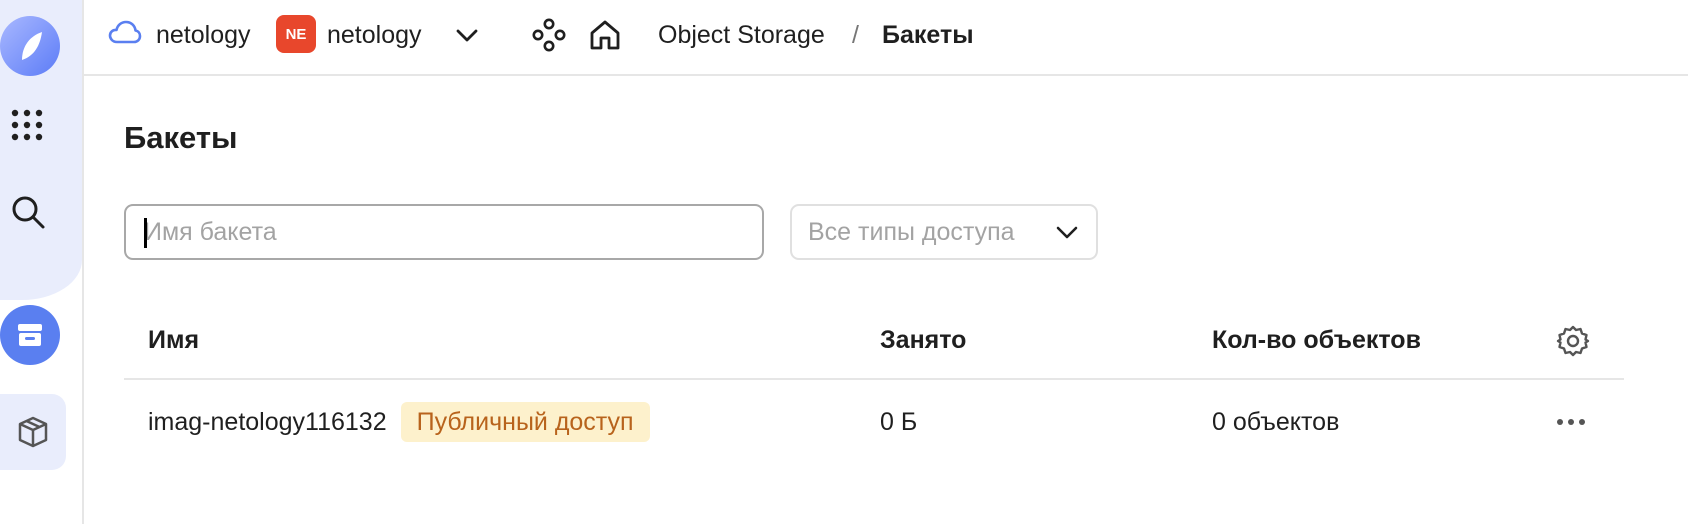 The height and width of the screenshot is (524, 1688). What do you see at coordinates (399, 422) in the screenshot?
I see `bucket-name-cell: imag-netology116132 Публичный доступ` at bounding box center [399, 422].